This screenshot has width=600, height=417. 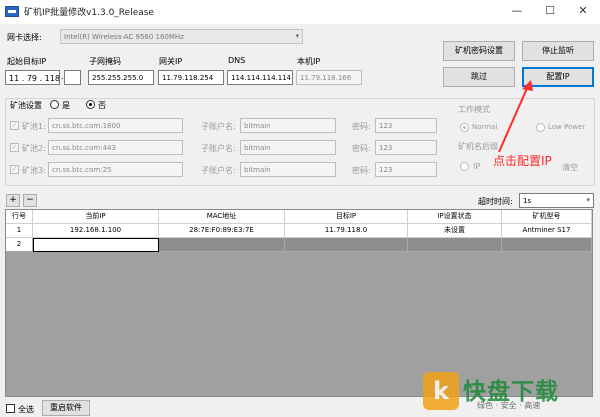 What do you see at coordinates (509, 392) in the screenshot?
I see `watermark-logo: k 快盘下载 绿色 · 安全 · 高速` at bounding box center [509, 392].